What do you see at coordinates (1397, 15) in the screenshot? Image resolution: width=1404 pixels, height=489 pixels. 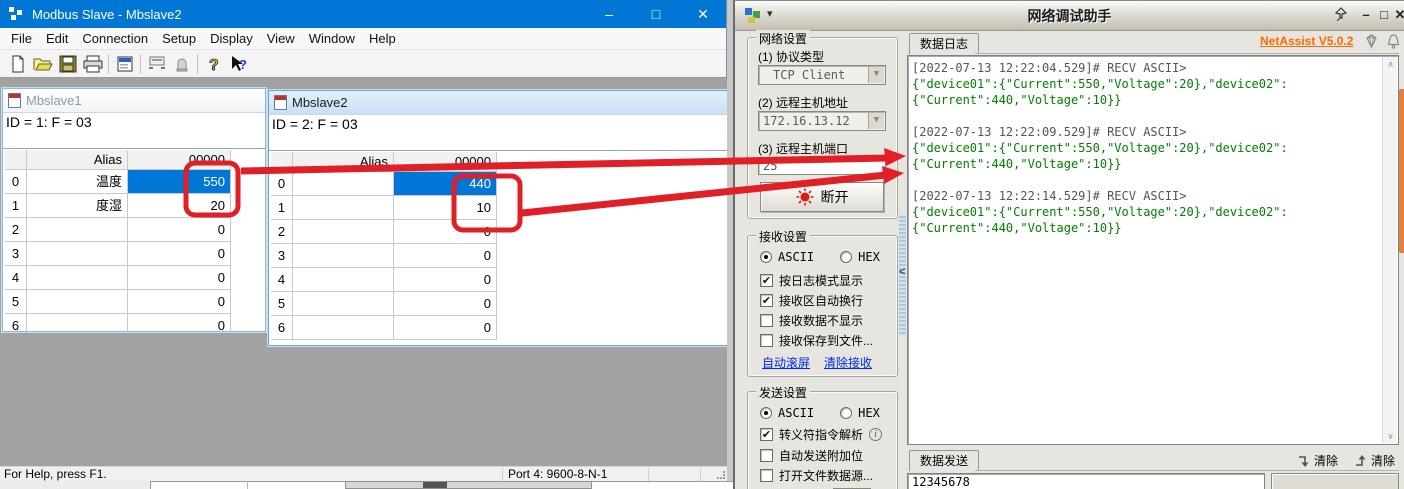 I see `close-button: ✕` at bounding box center [1397, 15].